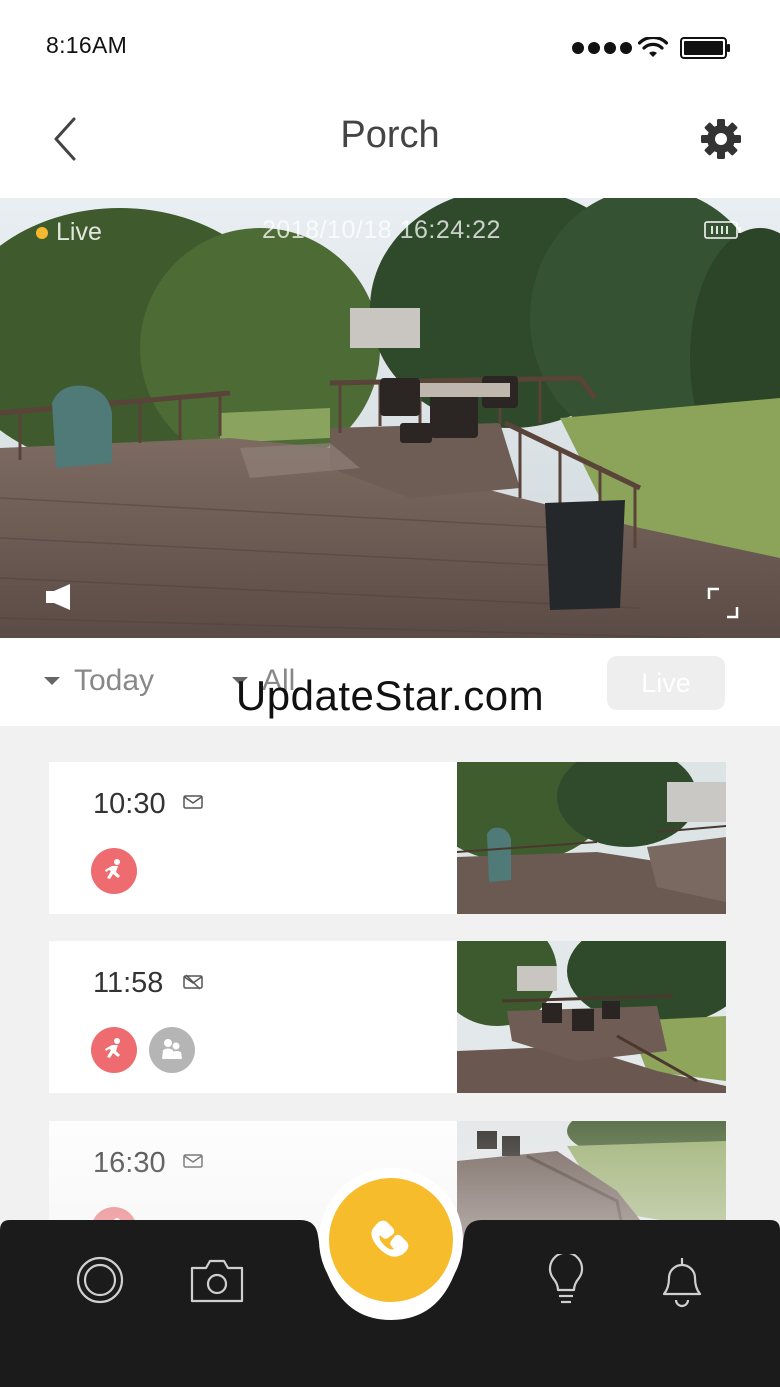 Image resolution: width=780 pixels, height=1387 pixels. I want to click on event-time: 10:30, so click(129, 804).